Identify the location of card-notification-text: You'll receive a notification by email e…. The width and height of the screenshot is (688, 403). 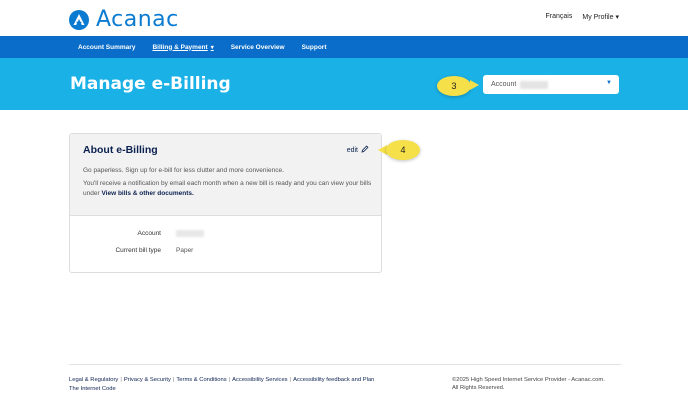
(228, 189).